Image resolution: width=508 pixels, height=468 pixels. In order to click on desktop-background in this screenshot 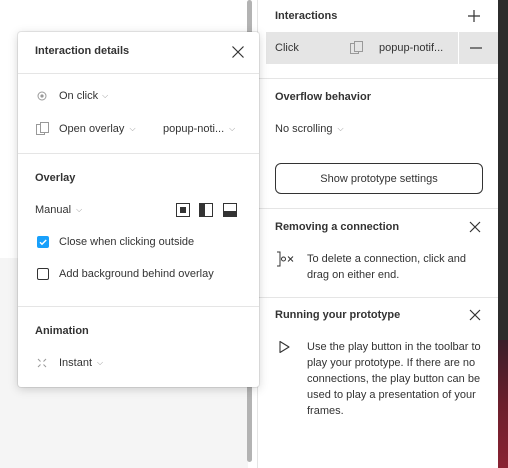, I will do `click(503, 404)`.